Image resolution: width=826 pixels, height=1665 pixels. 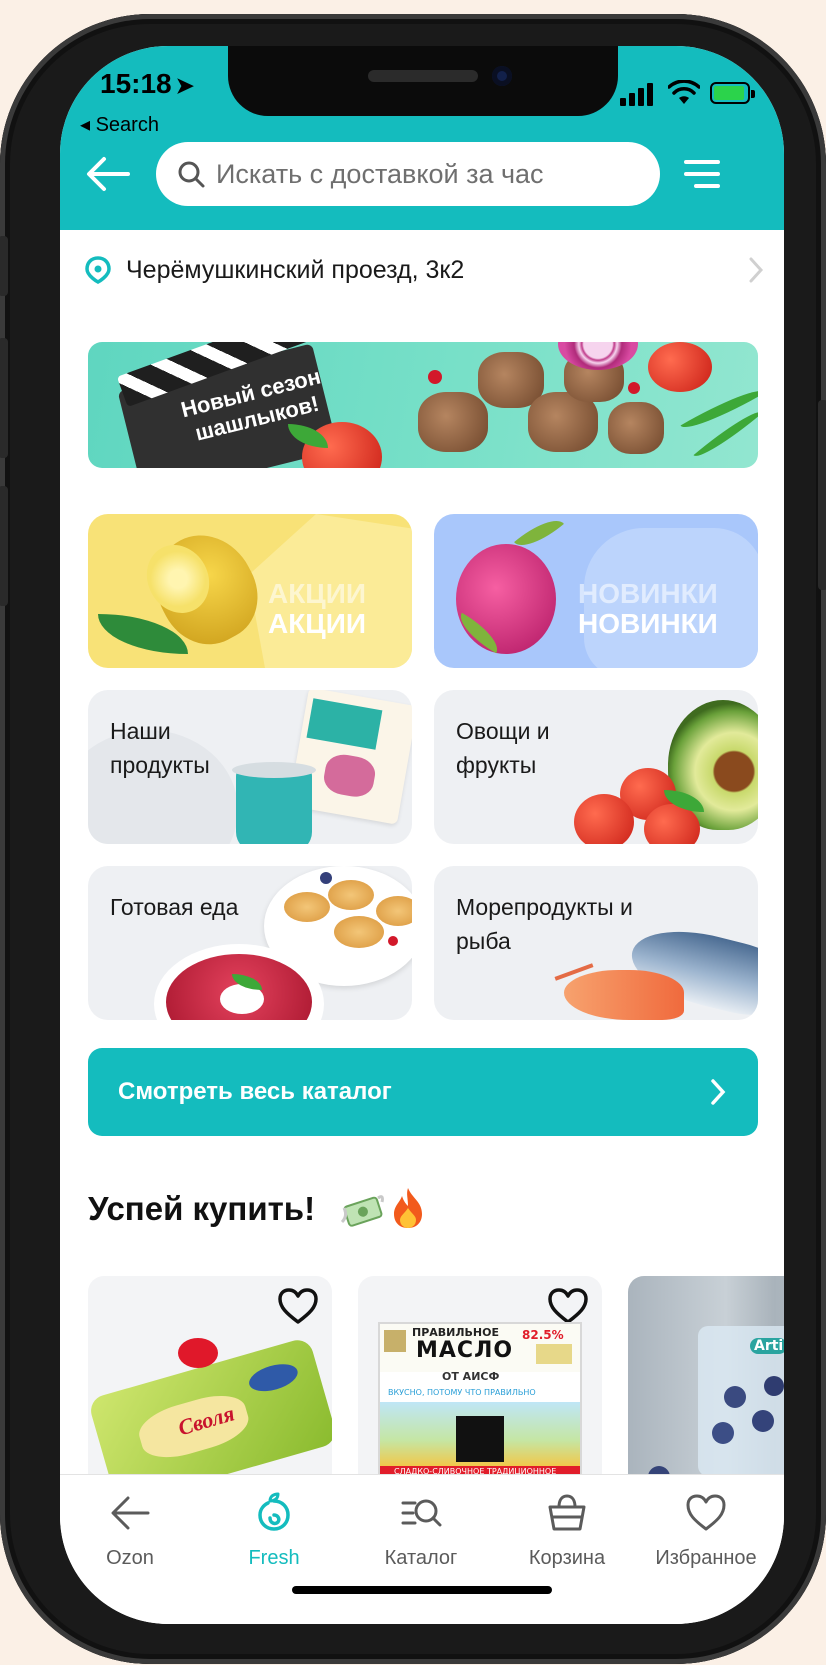 I want to click on category-tile-seafood-fish: Морепродукты и рыба, so click(x=596, y=943).